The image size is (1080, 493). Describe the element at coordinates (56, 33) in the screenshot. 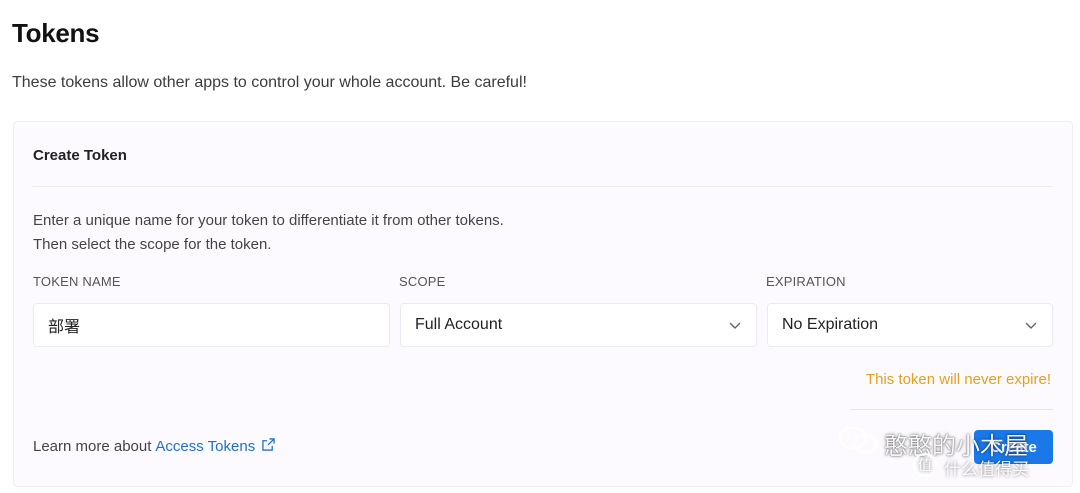

I see `page-title: Tokens` at that location.